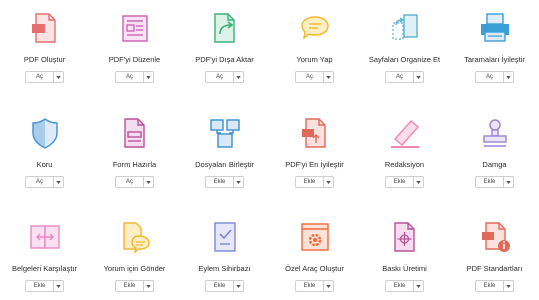 The width and height of the screenshot is (539, 300). I want to click on tool-action-wizard: Eylem Sihirbazı Ekle, so click(224, 255).